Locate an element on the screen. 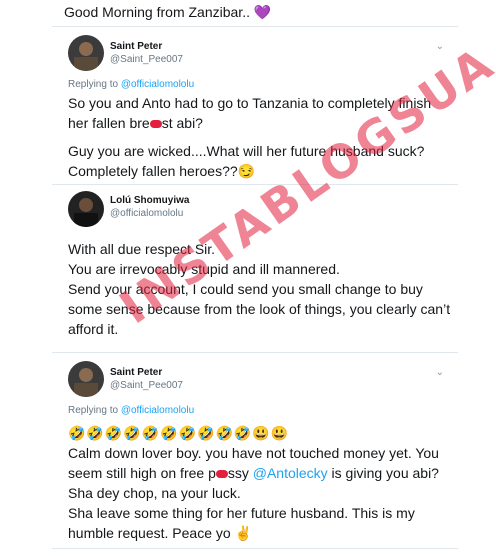  text-fragment: is giving you abi? is located at coordinates (383, 473).